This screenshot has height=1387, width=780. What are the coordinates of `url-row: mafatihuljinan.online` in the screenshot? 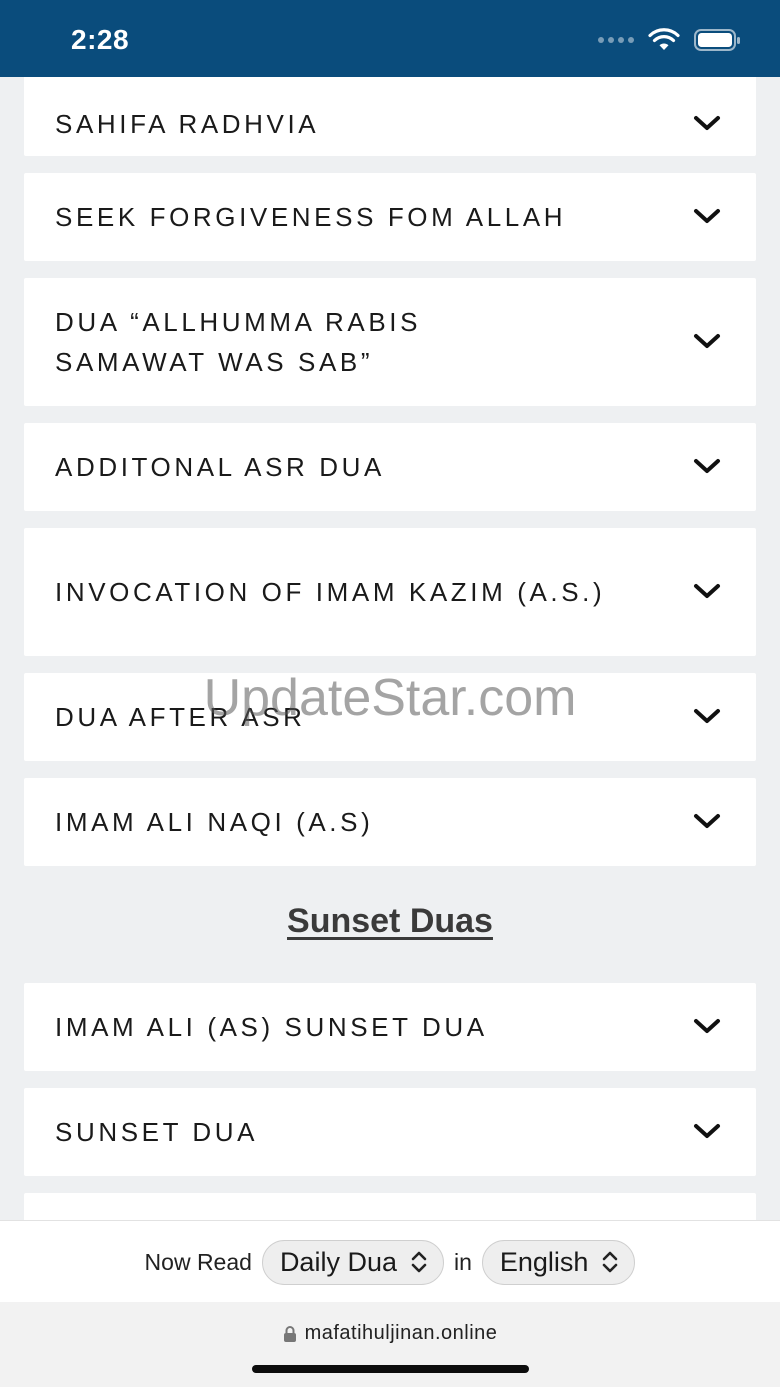 It's located at (390, 1333).